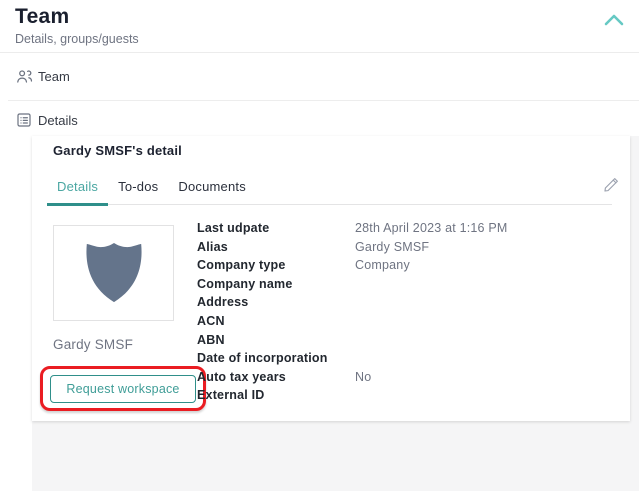 The width and height of the screenshot is (639, 491). What do you see at coordinates (24, 120) in the screenshot?
I see `list-details-icon` at bounding box center [24, 120].